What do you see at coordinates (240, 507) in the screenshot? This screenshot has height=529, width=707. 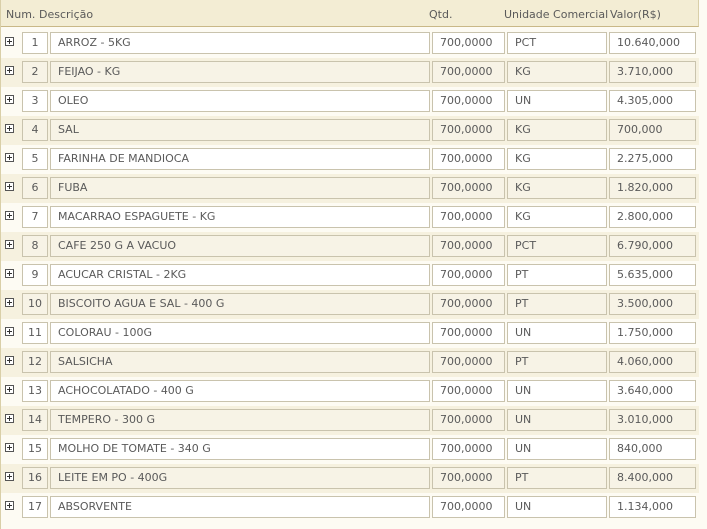 I see `item-description-field: ABSORVENTE` at bounding box center [240, 507].